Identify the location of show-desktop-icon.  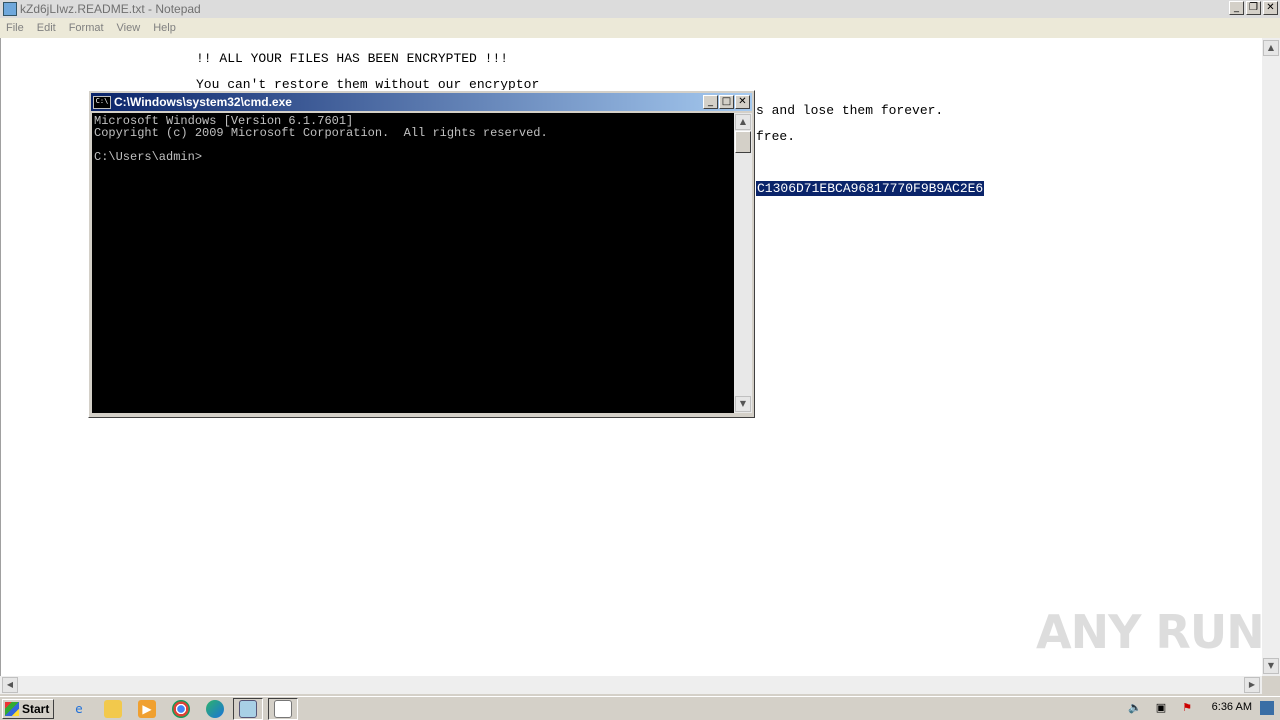
(1267, 708).